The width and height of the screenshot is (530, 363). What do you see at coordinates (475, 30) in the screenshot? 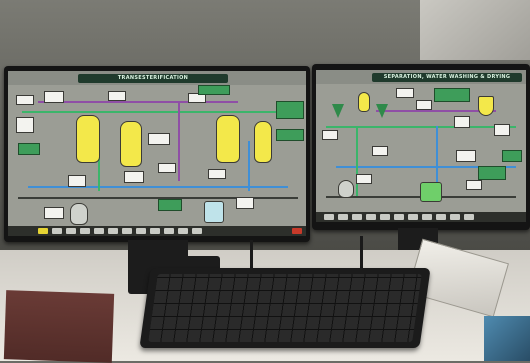
I see `wall-poster` at bounding box center [475, 30].